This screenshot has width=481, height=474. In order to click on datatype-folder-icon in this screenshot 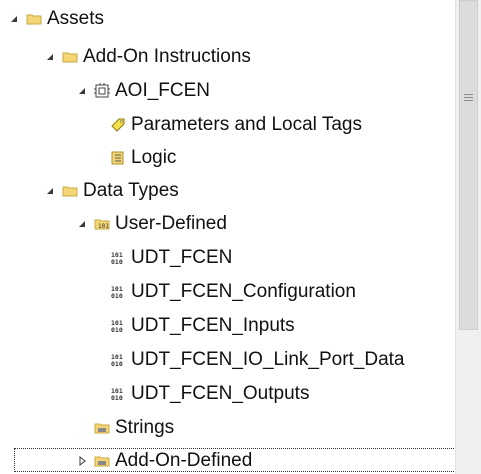, I will do `click(102, 428)`.